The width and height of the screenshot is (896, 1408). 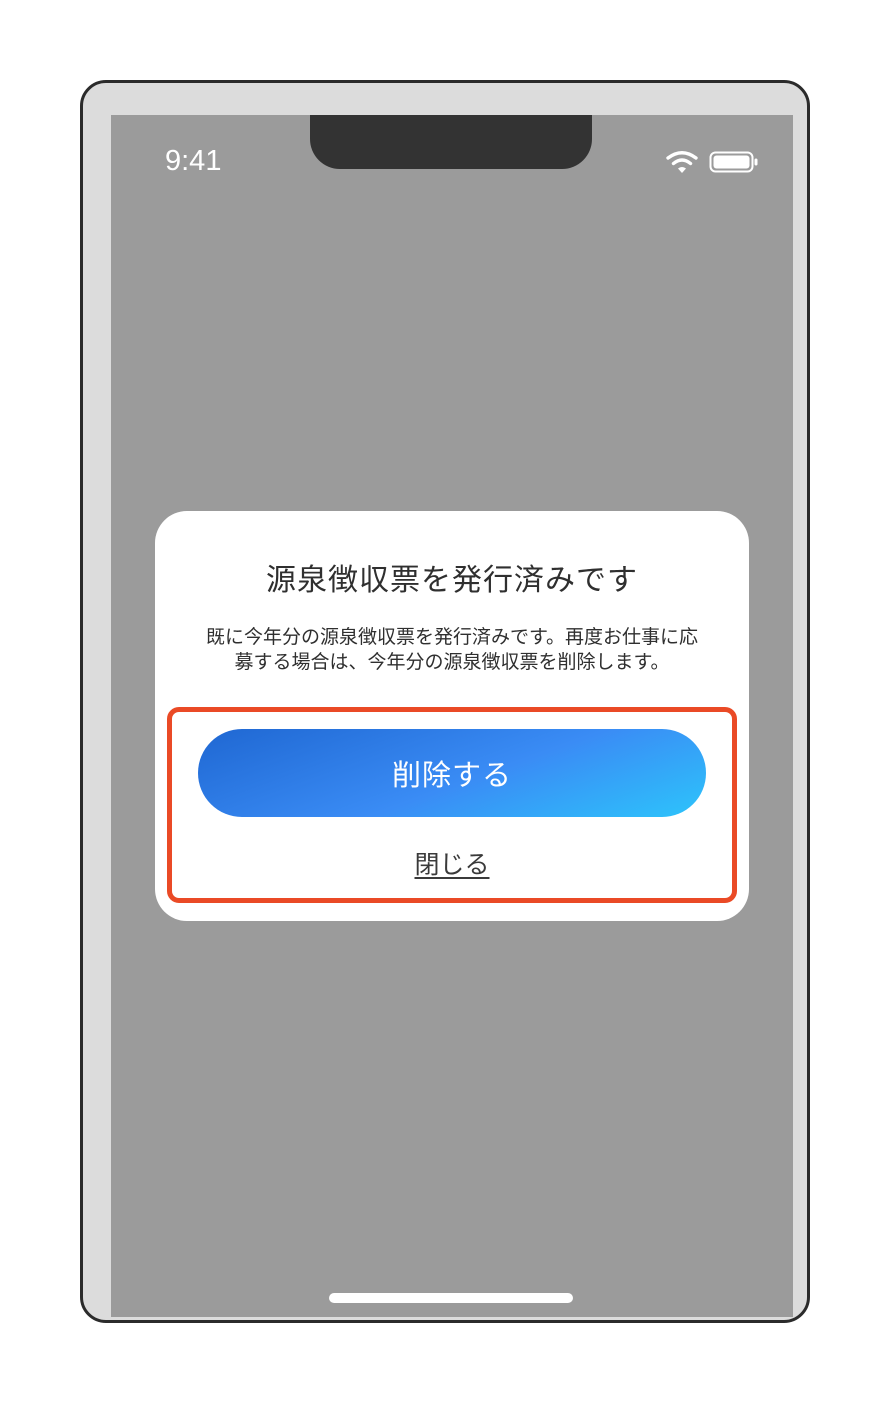 I want to click on home-indicator, so click(x=451, y=1298).